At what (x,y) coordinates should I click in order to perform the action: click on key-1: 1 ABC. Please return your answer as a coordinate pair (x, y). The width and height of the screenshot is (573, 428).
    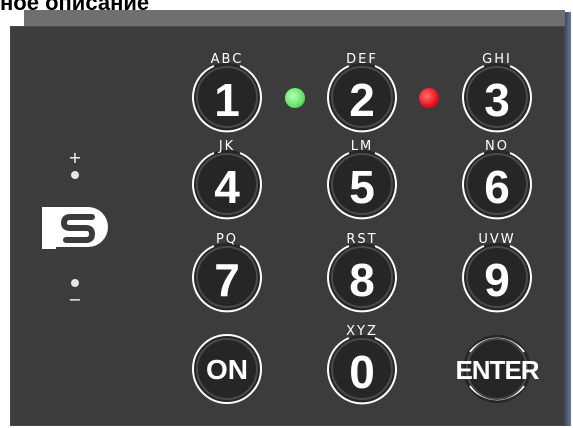
    Looking at the image, I should click on (227, 94).